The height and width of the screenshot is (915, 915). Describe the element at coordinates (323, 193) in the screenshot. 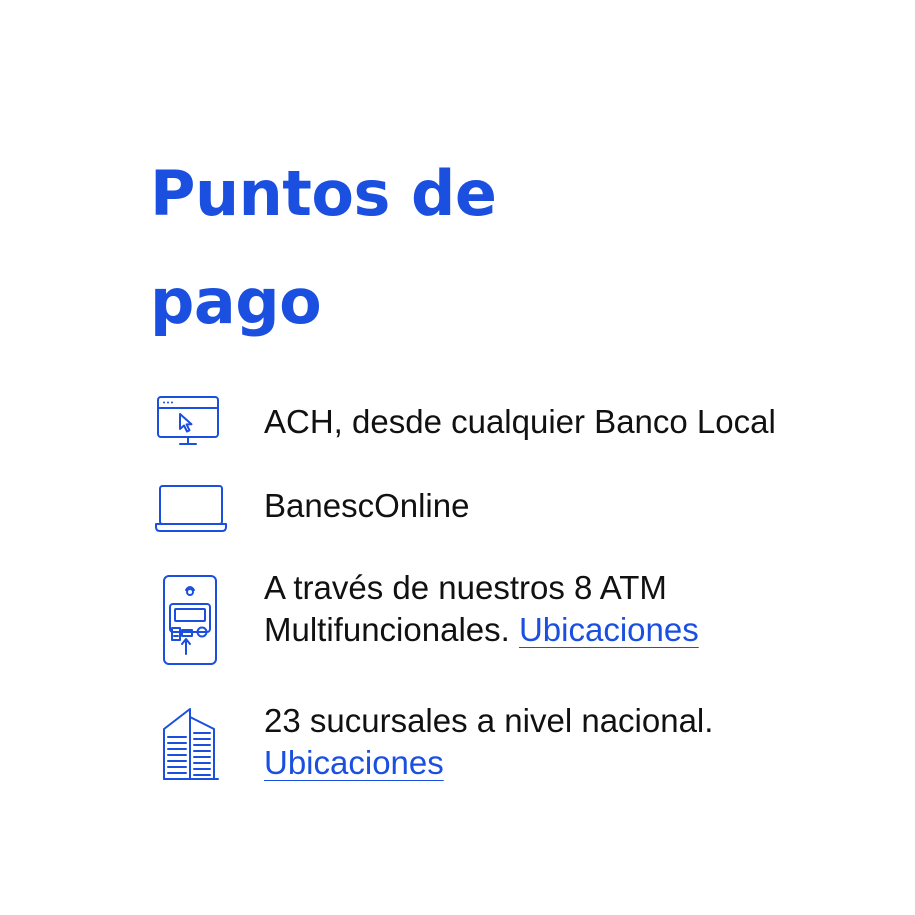

I see `title-line-1: Puntos de` at that location.